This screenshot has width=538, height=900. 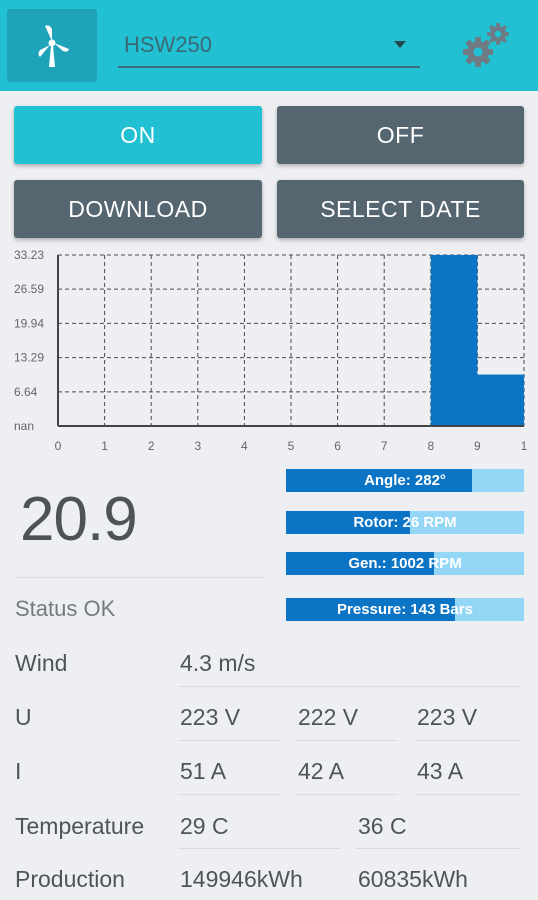 I want to click on pressure-gauge-label: Pressure: 143 Bars, so click(x=405, y=609).